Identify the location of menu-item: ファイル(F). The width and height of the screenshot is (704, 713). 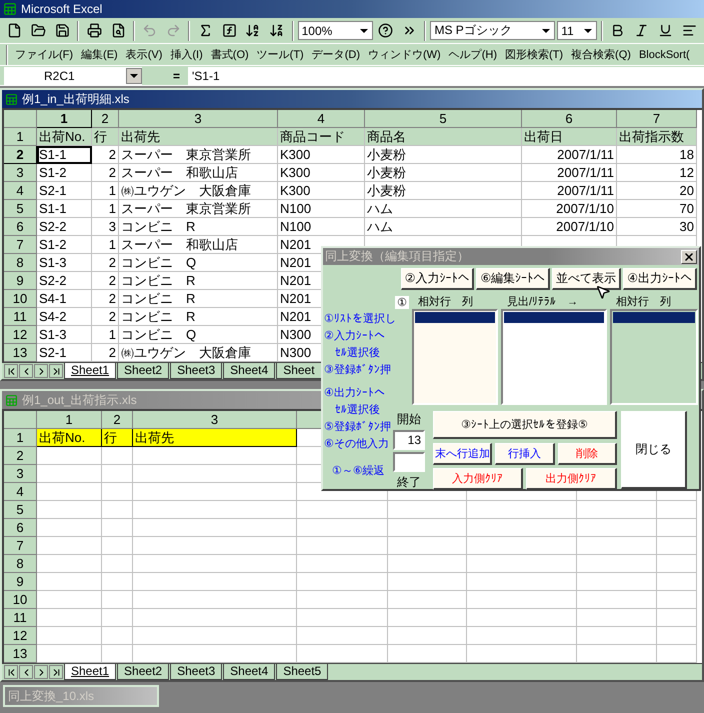
(44, 54).